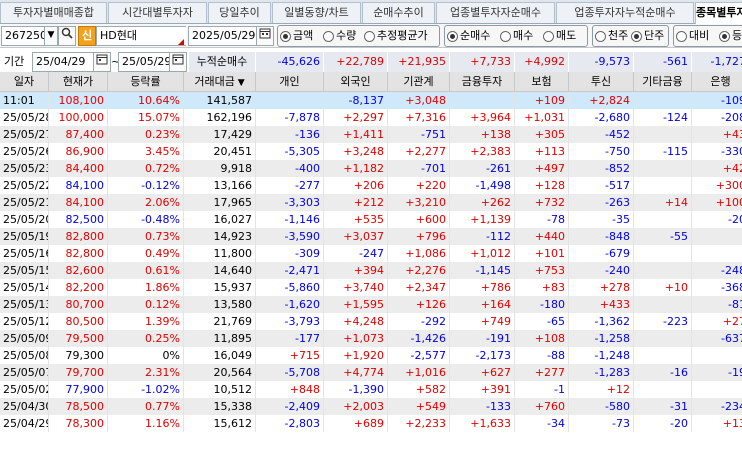 Image resolution: width=742 pixels, height=457 pixels. I want to click on date-input: 2025/05/29, so click(223, 36).